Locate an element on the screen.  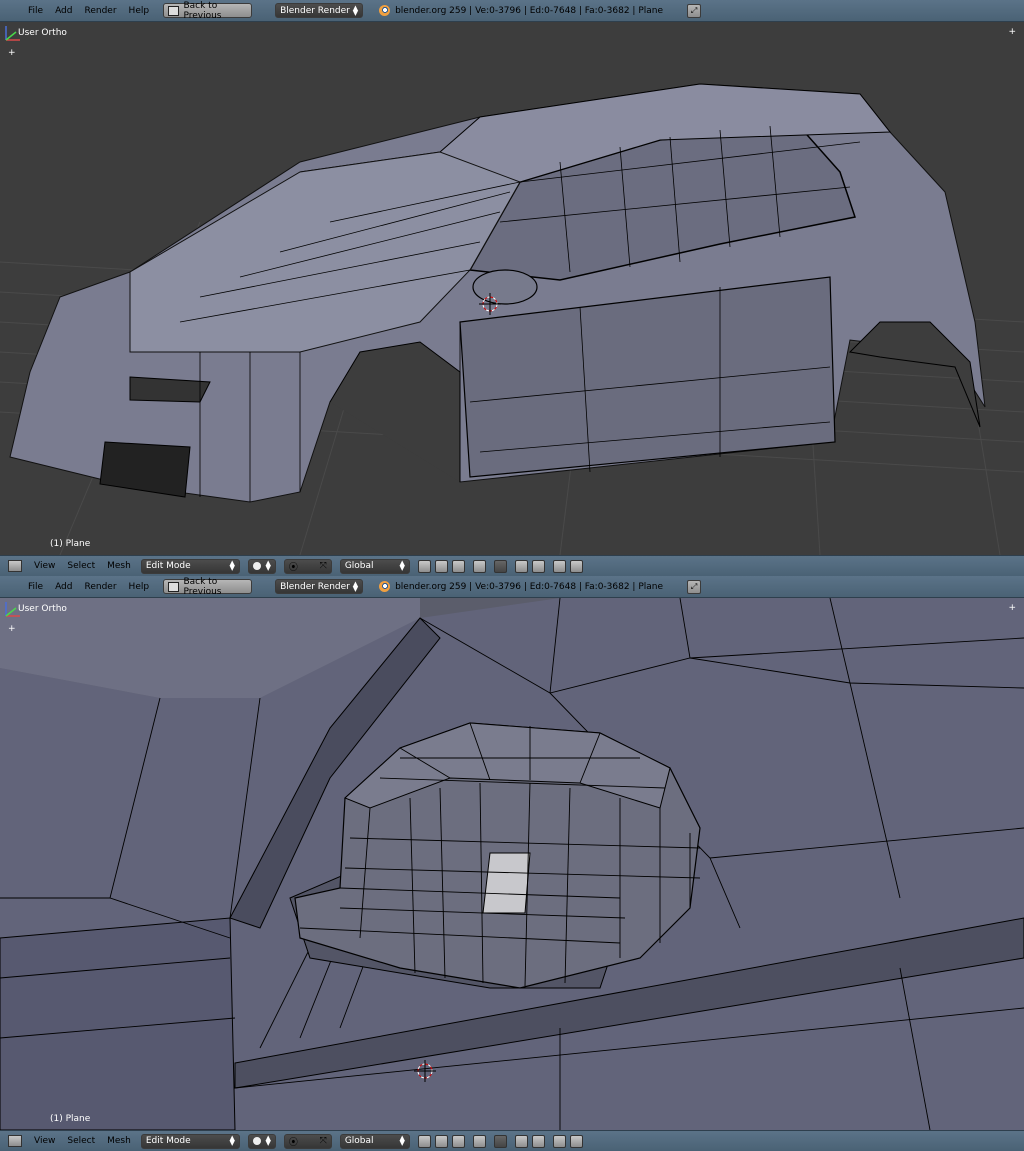
upper-grille is located at coordinates (170, 389).